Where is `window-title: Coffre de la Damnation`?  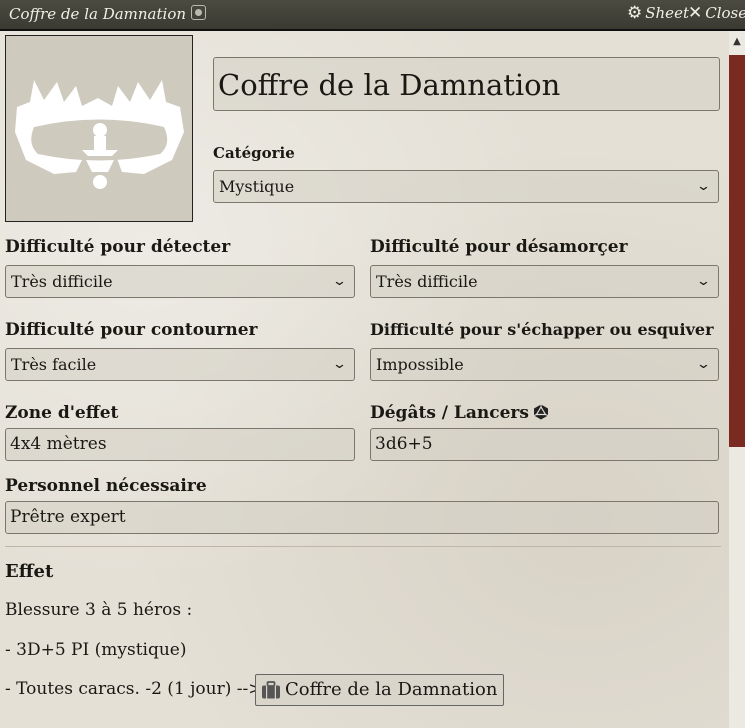 window-title: Coffre de la Damnation is located at coordinates (108, 14).